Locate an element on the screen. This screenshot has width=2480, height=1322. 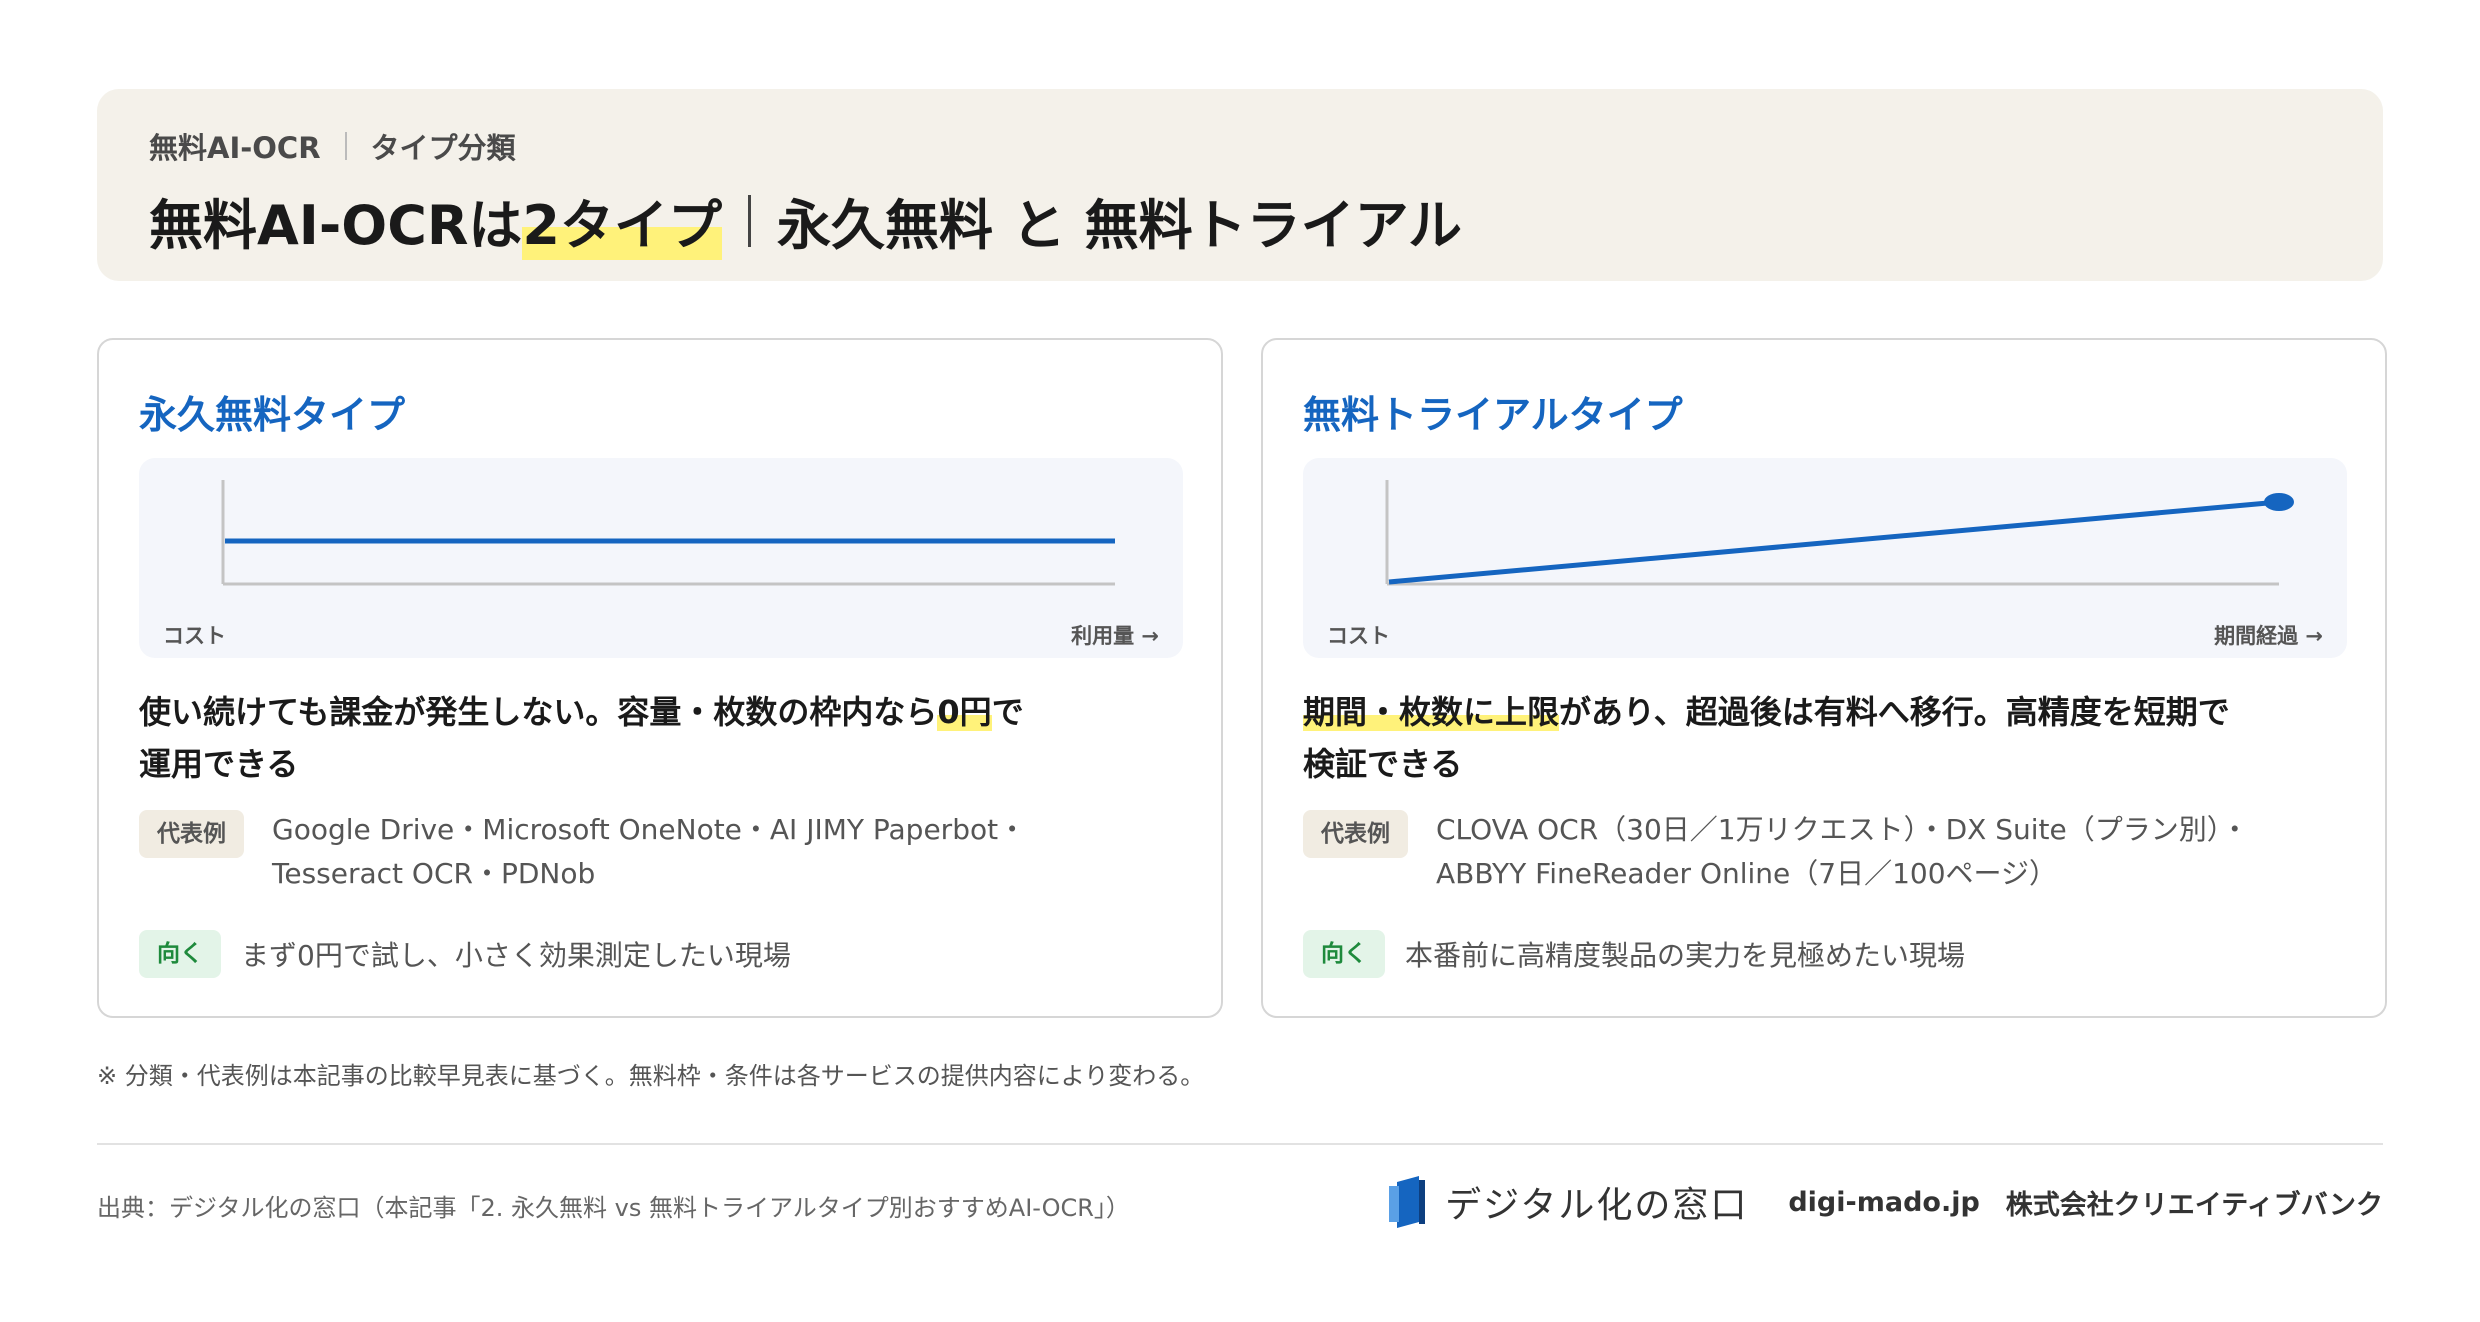
suited-text: まず0円で試し、小さく効果測定したい現場 is located at coordinates (516, 955).